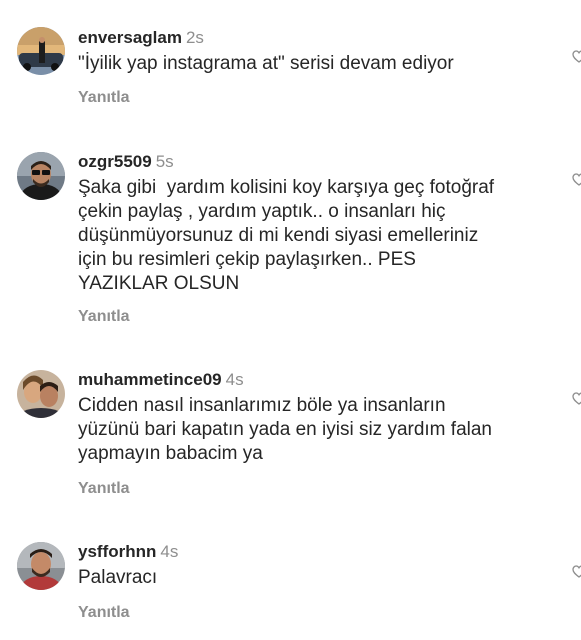 This screenshot has width=581, height=640. I want to click on username: enversaglam, so click(130, 37).